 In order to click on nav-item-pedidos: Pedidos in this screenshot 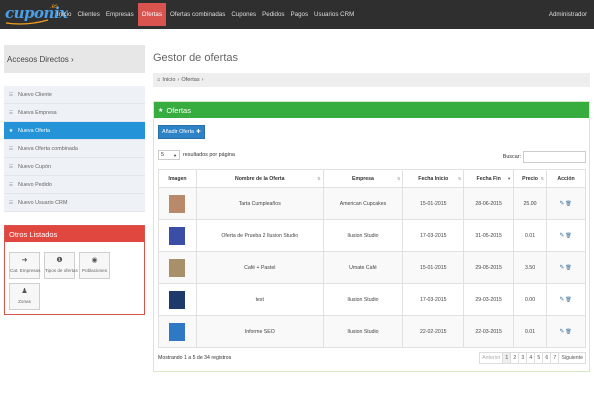, I will do `click(273, 14)`.